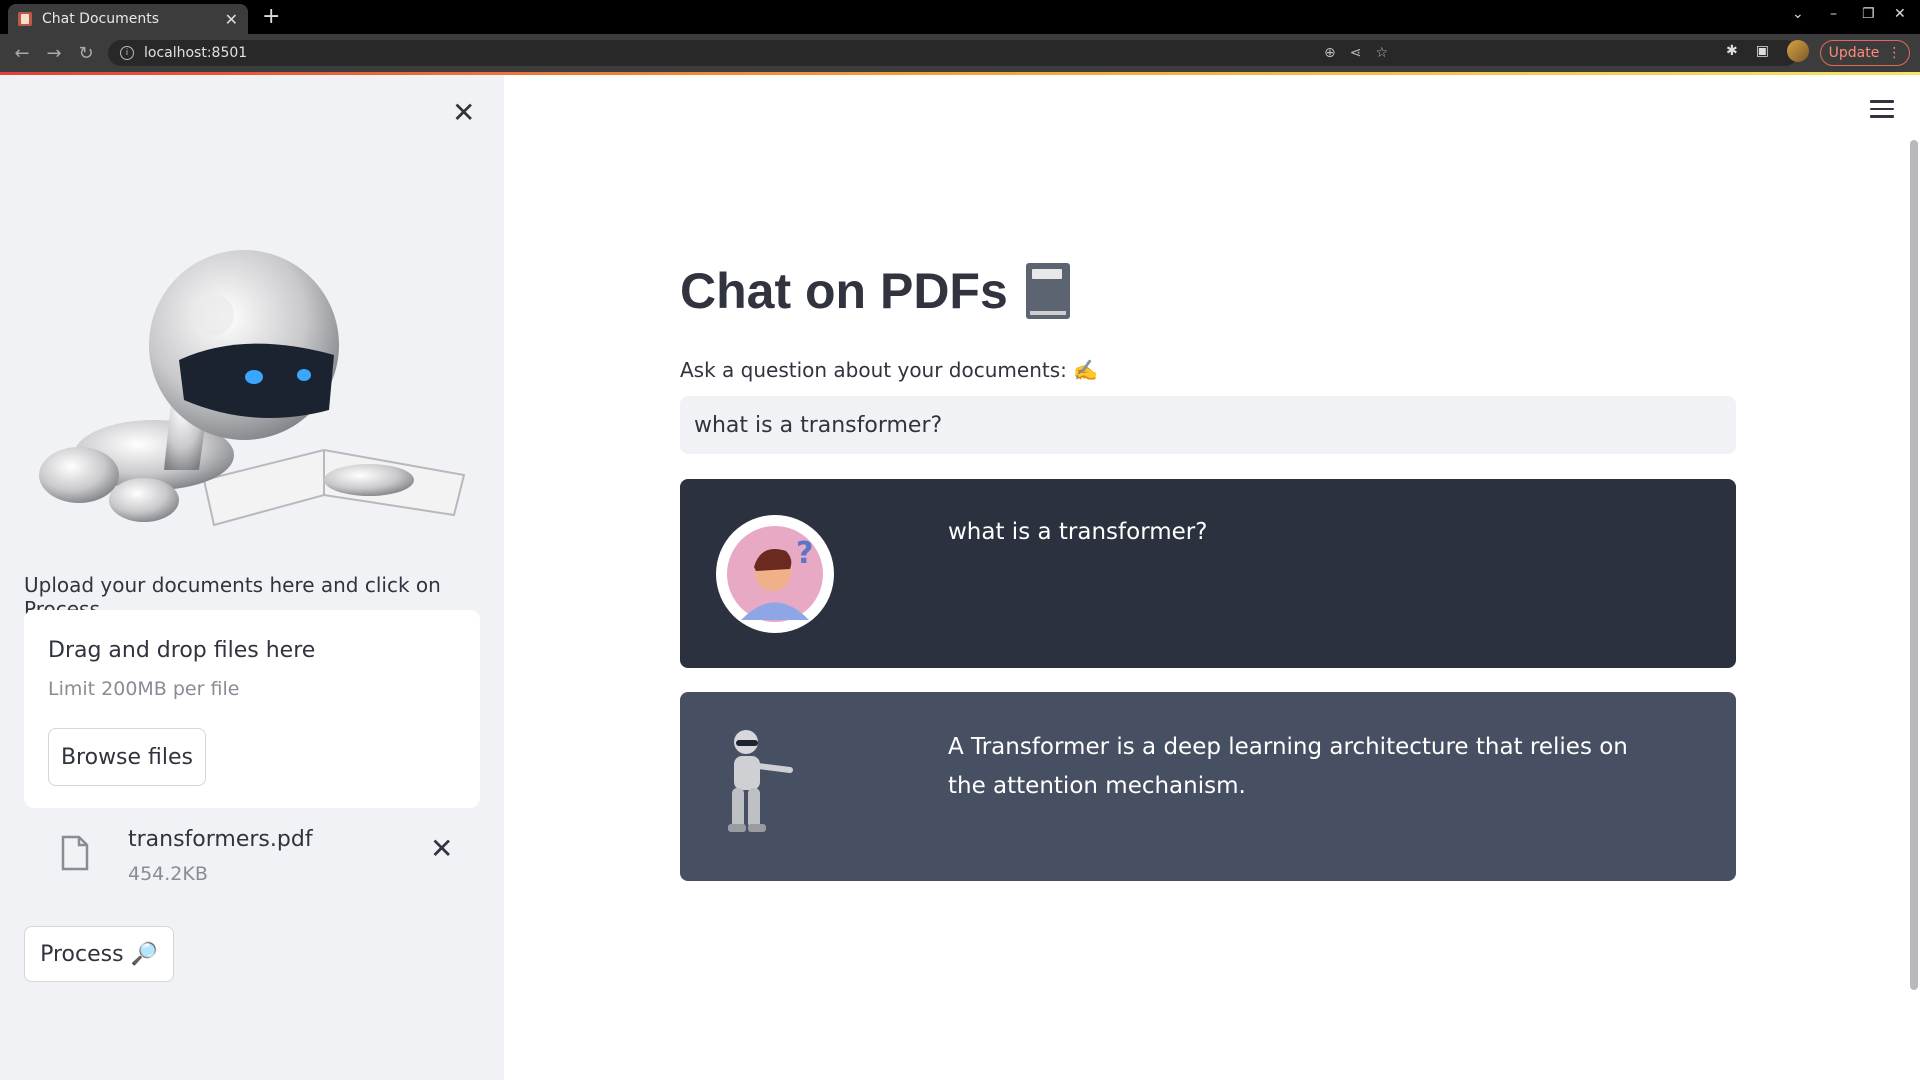 The width and height of the screenshot is (1920, 1080). Describe the element at coordinates (760, 781) in the screenshot. I see `bot-avatar` at that location.